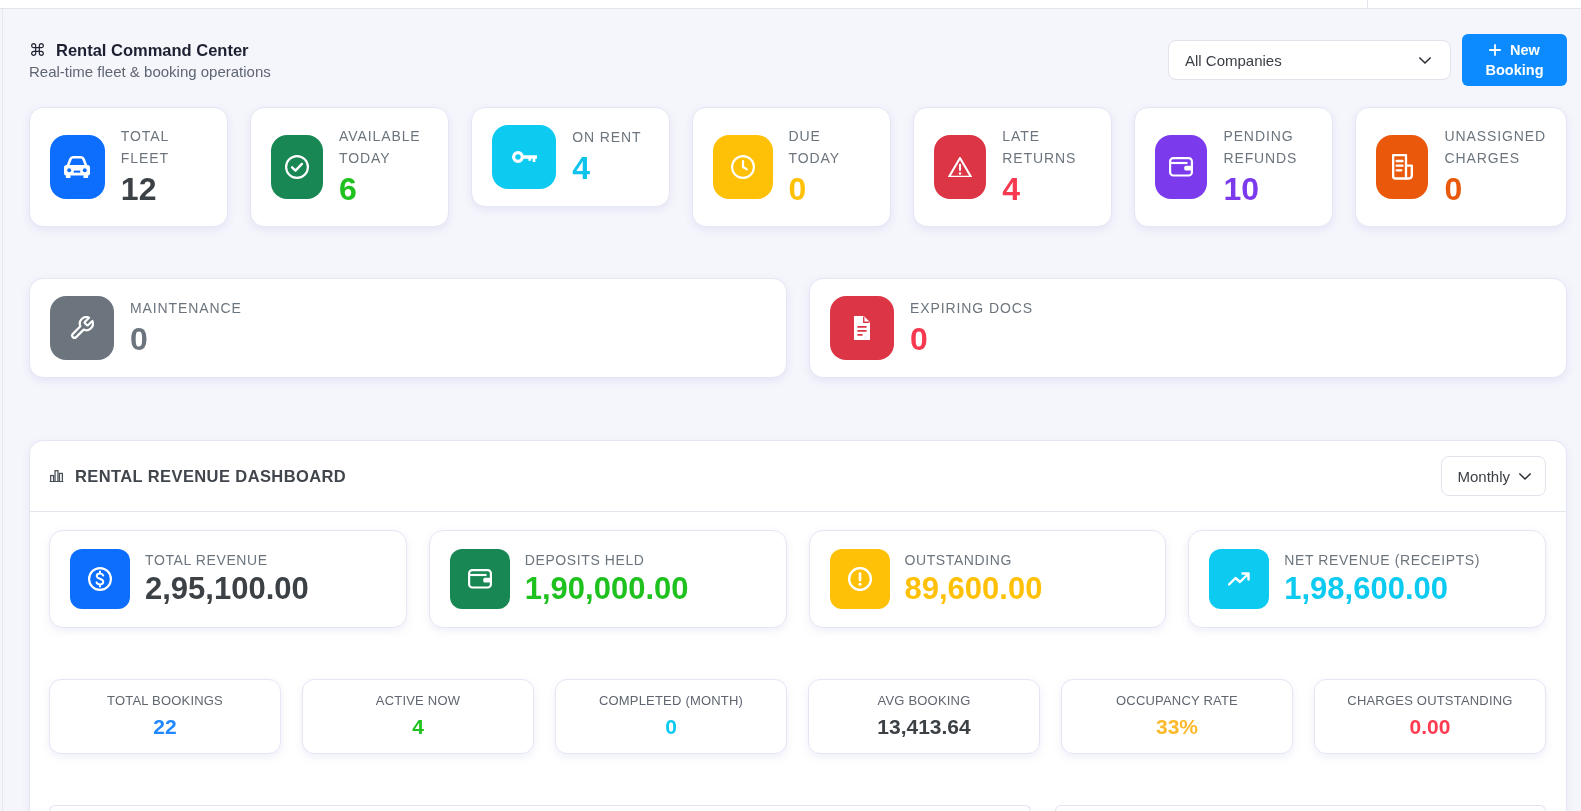  I want to click on stat-label: AVAILABLE TODAY, so click(380, 147).